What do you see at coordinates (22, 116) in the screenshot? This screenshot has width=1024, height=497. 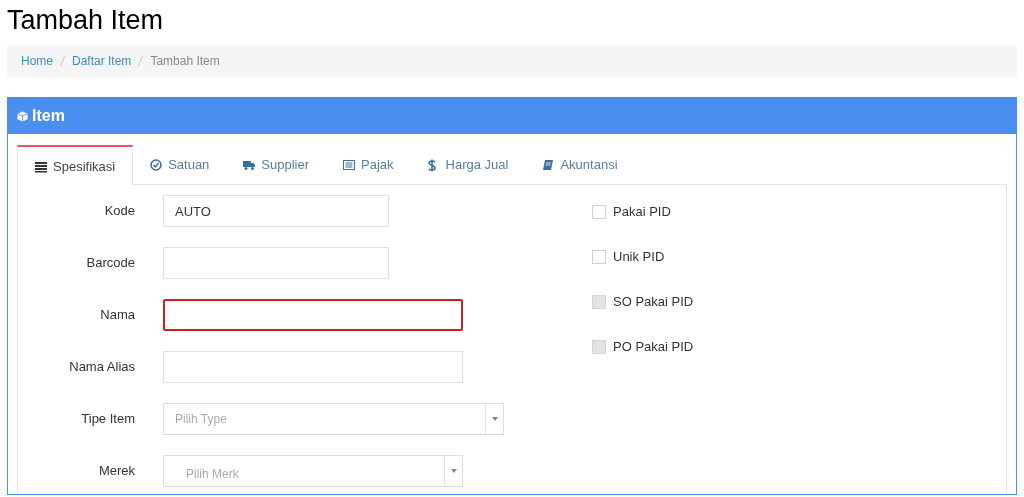 I see `cube-icon` at bounding box center [22, 116].